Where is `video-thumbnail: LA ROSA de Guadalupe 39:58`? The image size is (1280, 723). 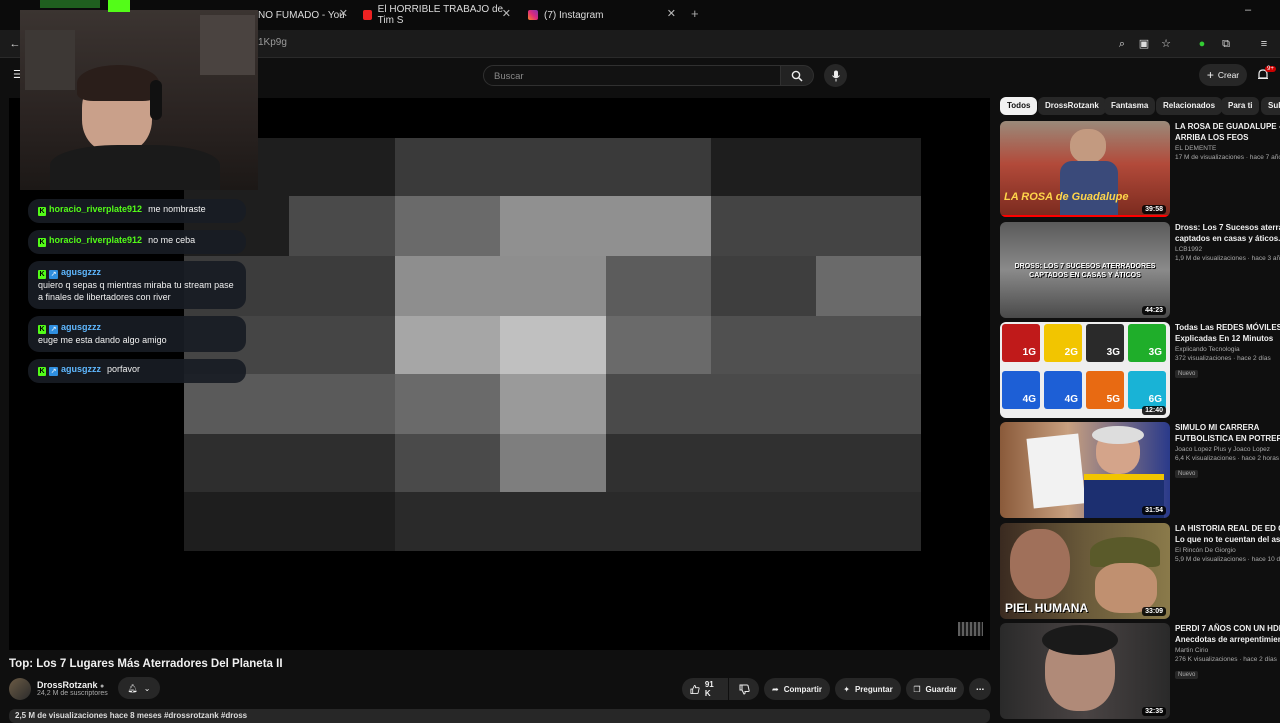
video-thumbnail: LA ROSA de Guadalupe 39:58 is located at coordinates (1085, 169).